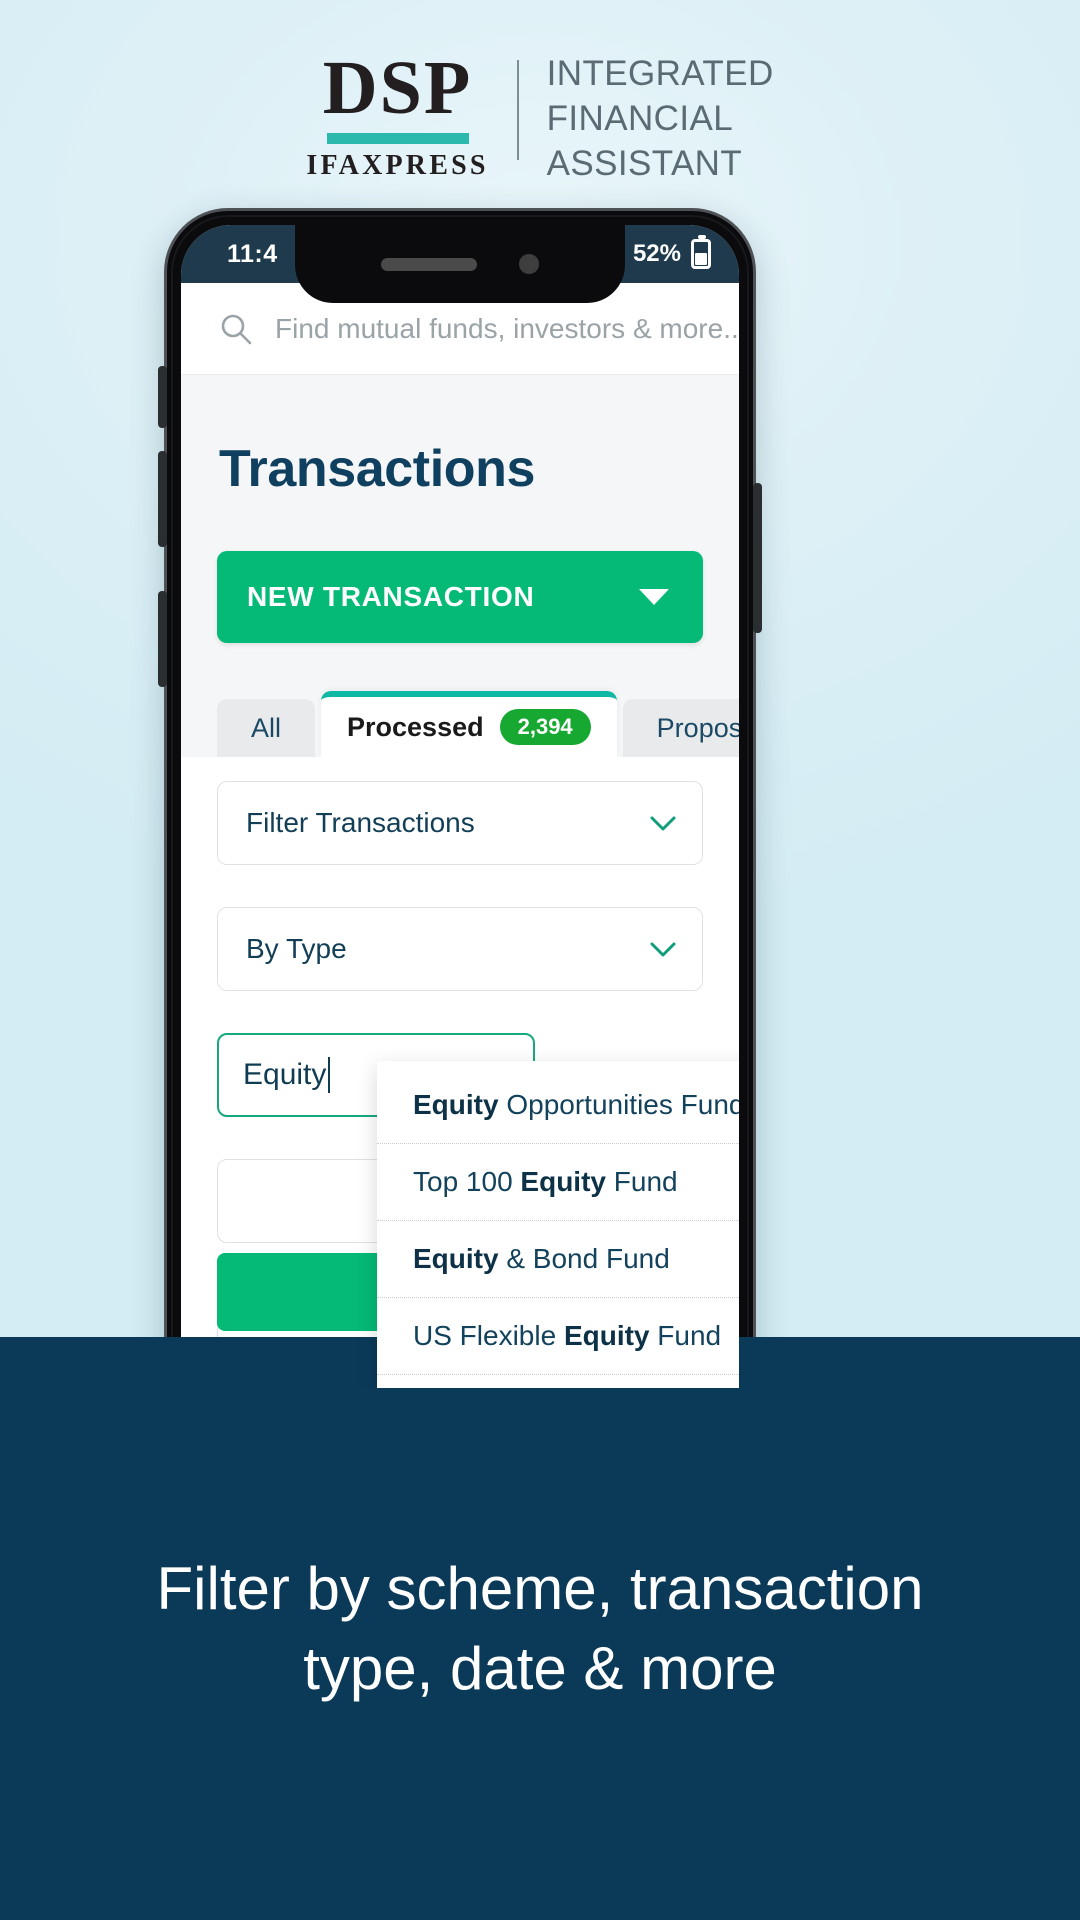  What do you see at coordinates (584, 1258) in the screenshot?
I see `suggestion-rest: & Bond Fund` at bounding box center [584, 1258].